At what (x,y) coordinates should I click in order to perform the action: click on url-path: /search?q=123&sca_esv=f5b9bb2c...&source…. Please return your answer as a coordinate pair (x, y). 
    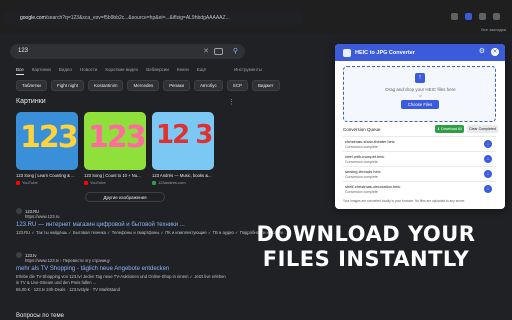
    Looking at the image, I should click on (137, 18).